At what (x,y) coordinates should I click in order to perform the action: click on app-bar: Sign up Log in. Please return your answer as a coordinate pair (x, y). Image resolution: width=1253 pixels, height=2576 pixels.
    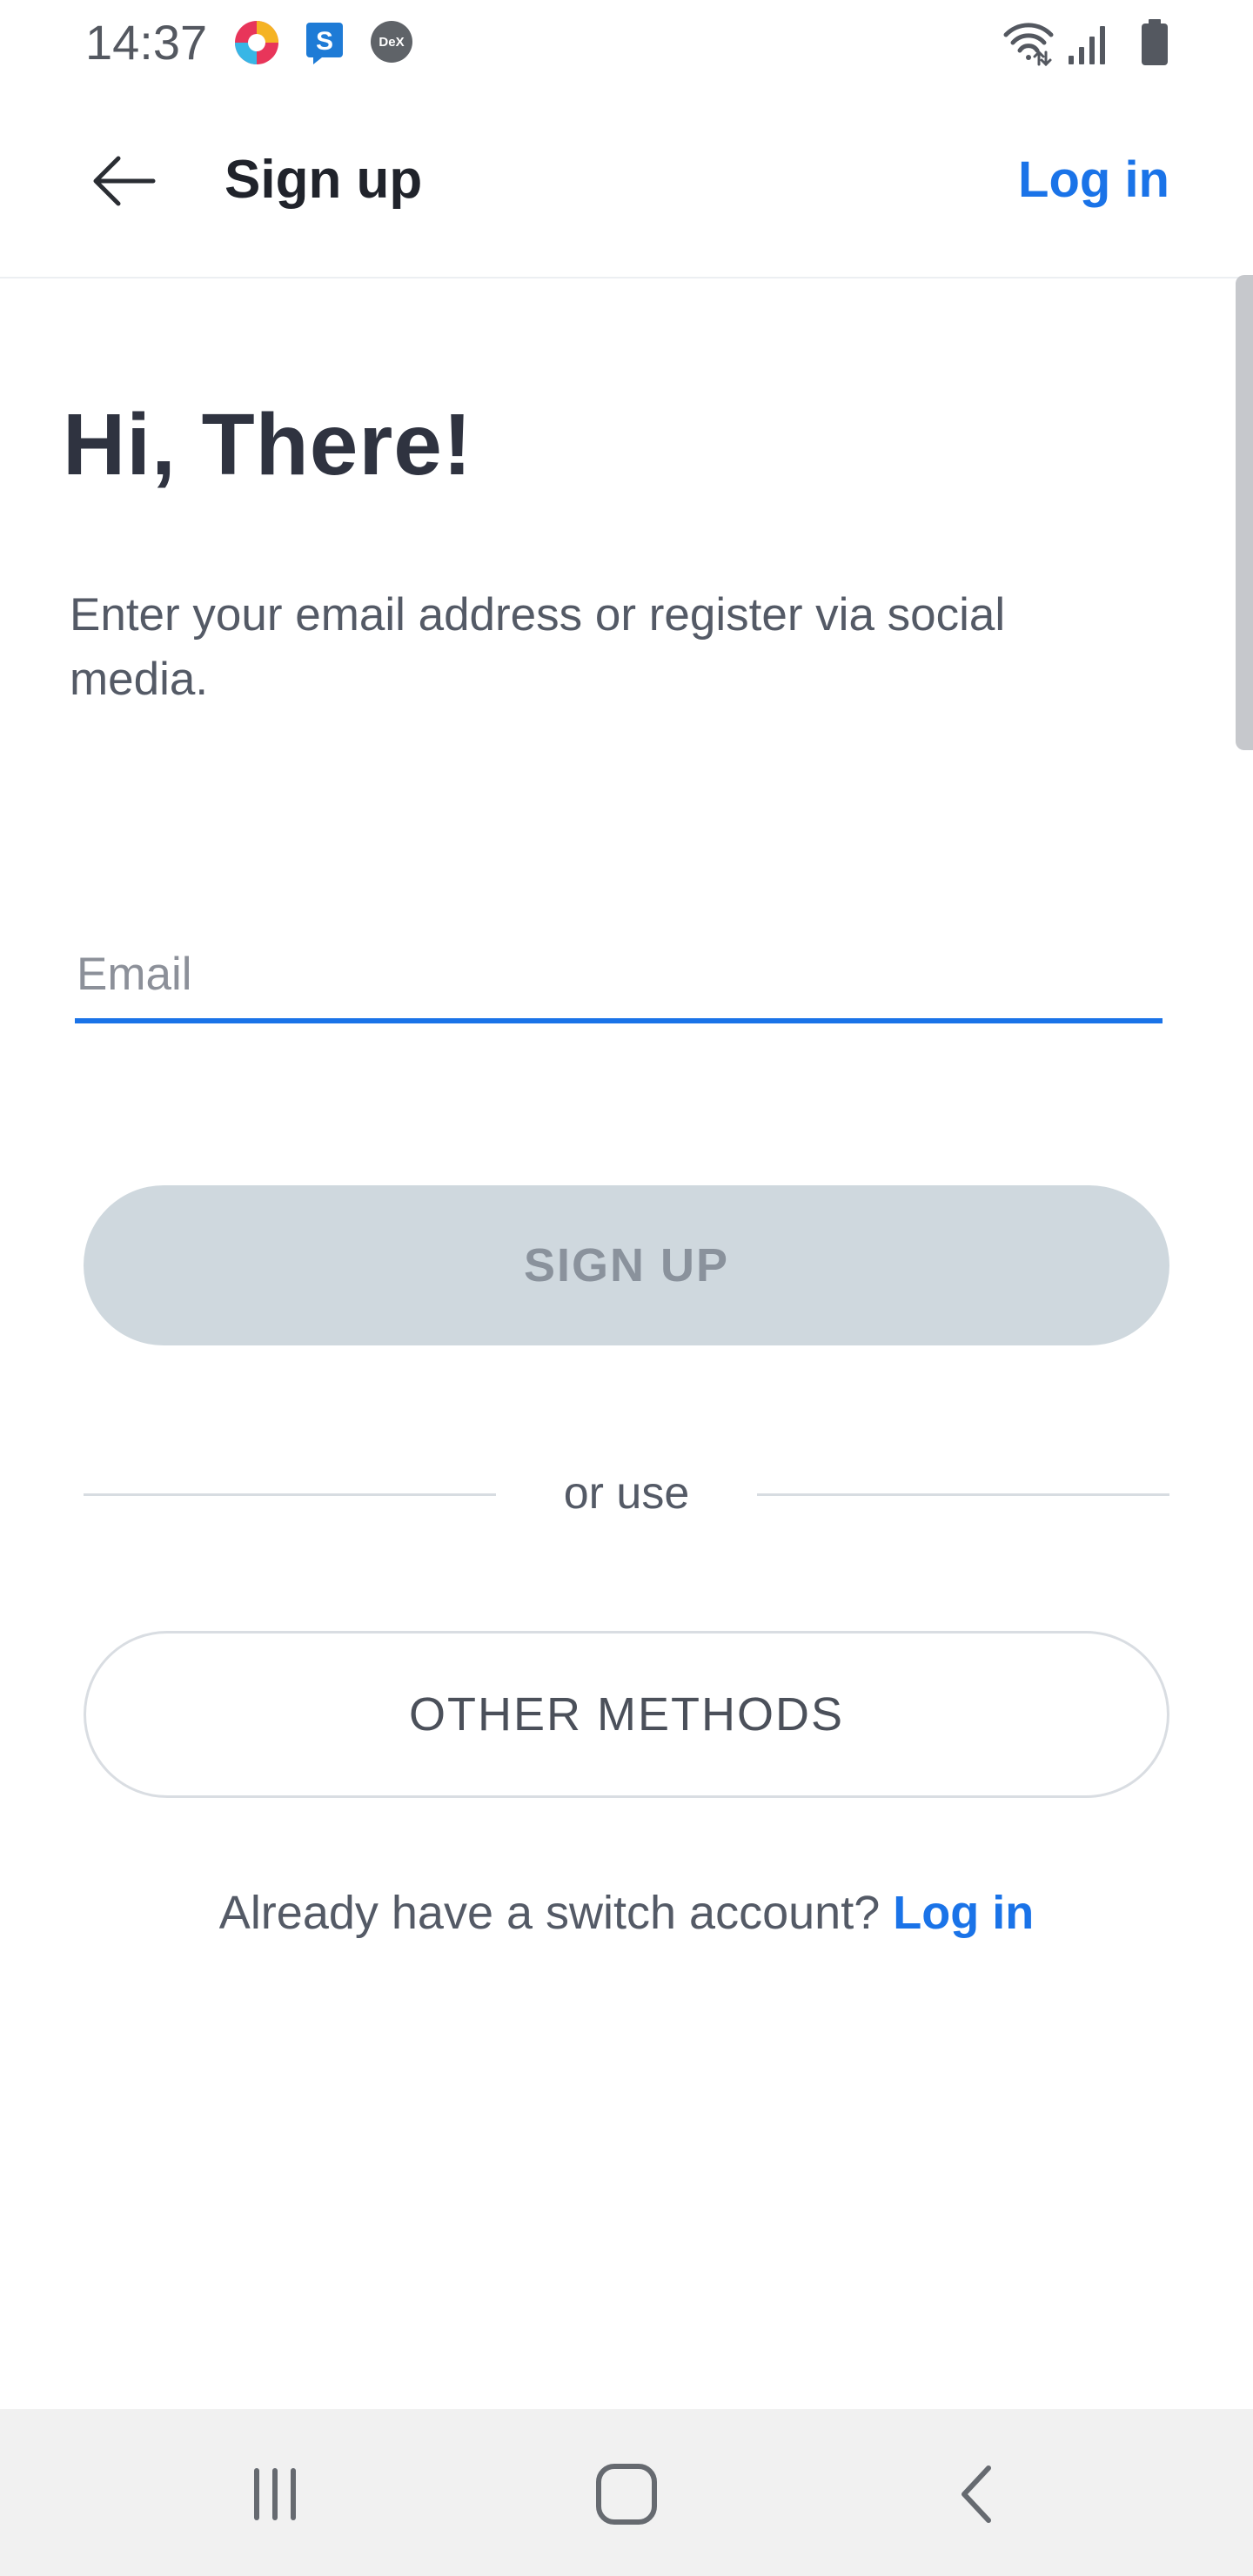
    Looking at the image, I should click on (626, 181).